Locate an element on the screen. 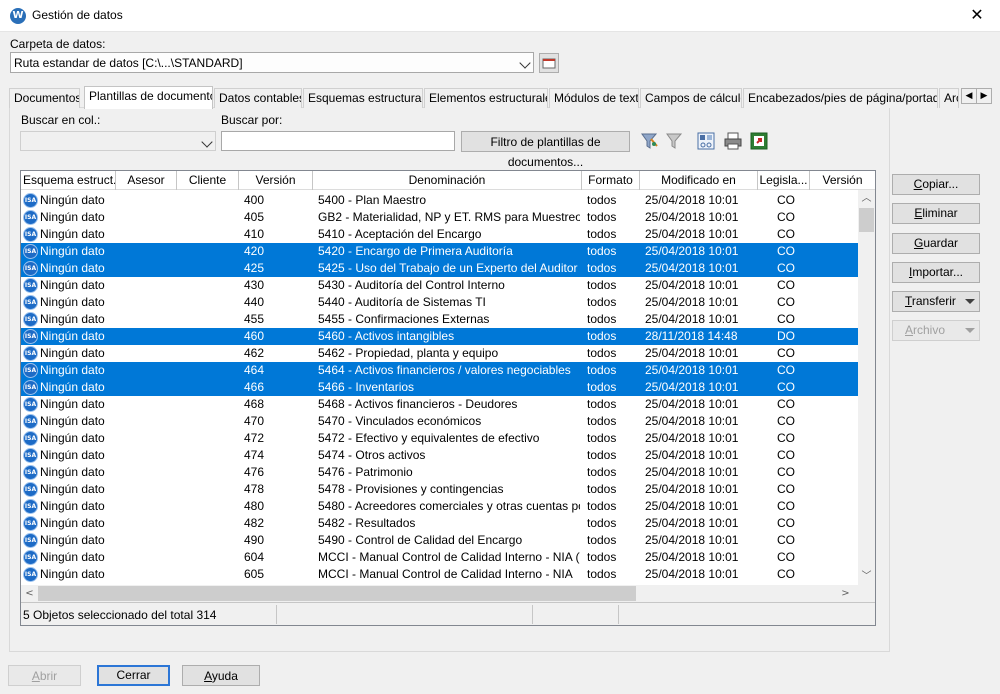  tab-scroll-right-icon: ▶ is located at coordinates (984, 96).